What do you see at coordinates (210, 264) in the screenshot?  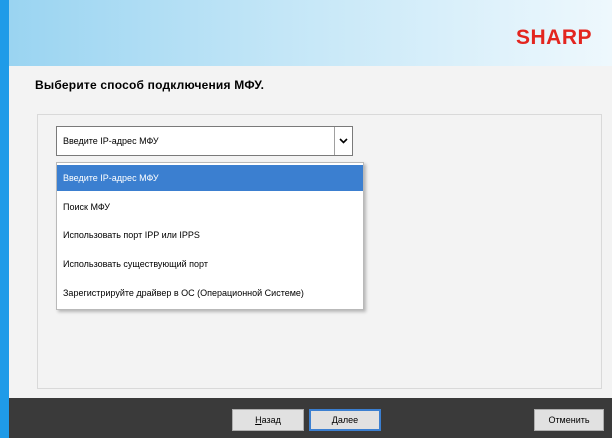 I see `option-existing-port: Использовать существующий порт` at bounding box center [210, 264].